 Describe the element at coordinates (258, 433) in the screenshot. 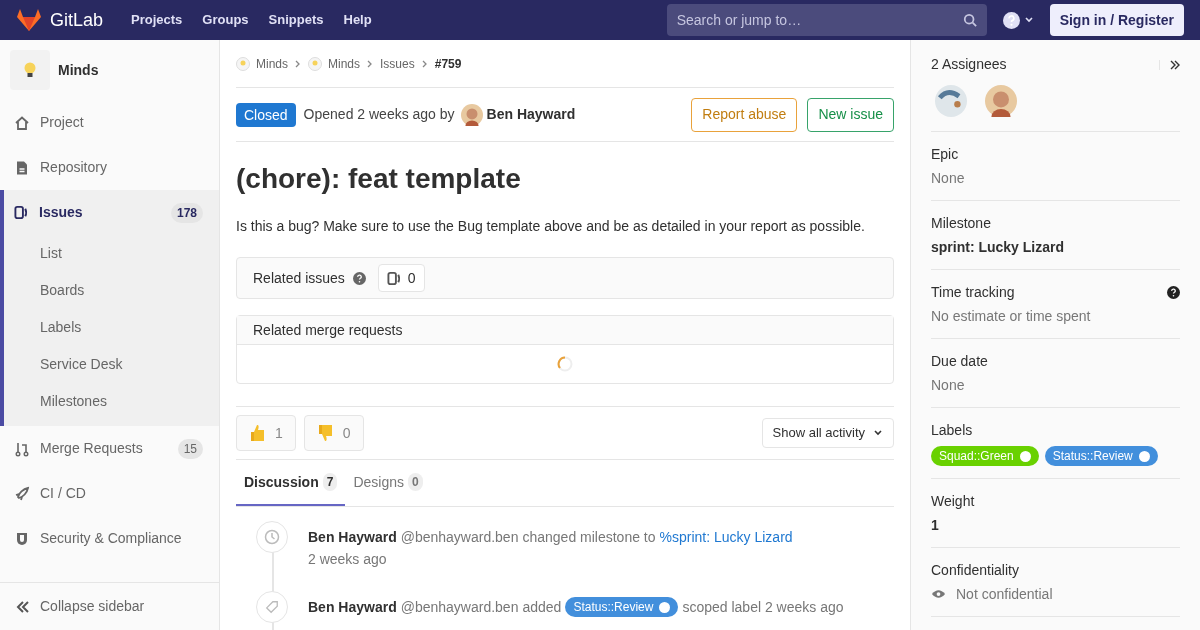

I see `thumbs-up-icon` at that location.